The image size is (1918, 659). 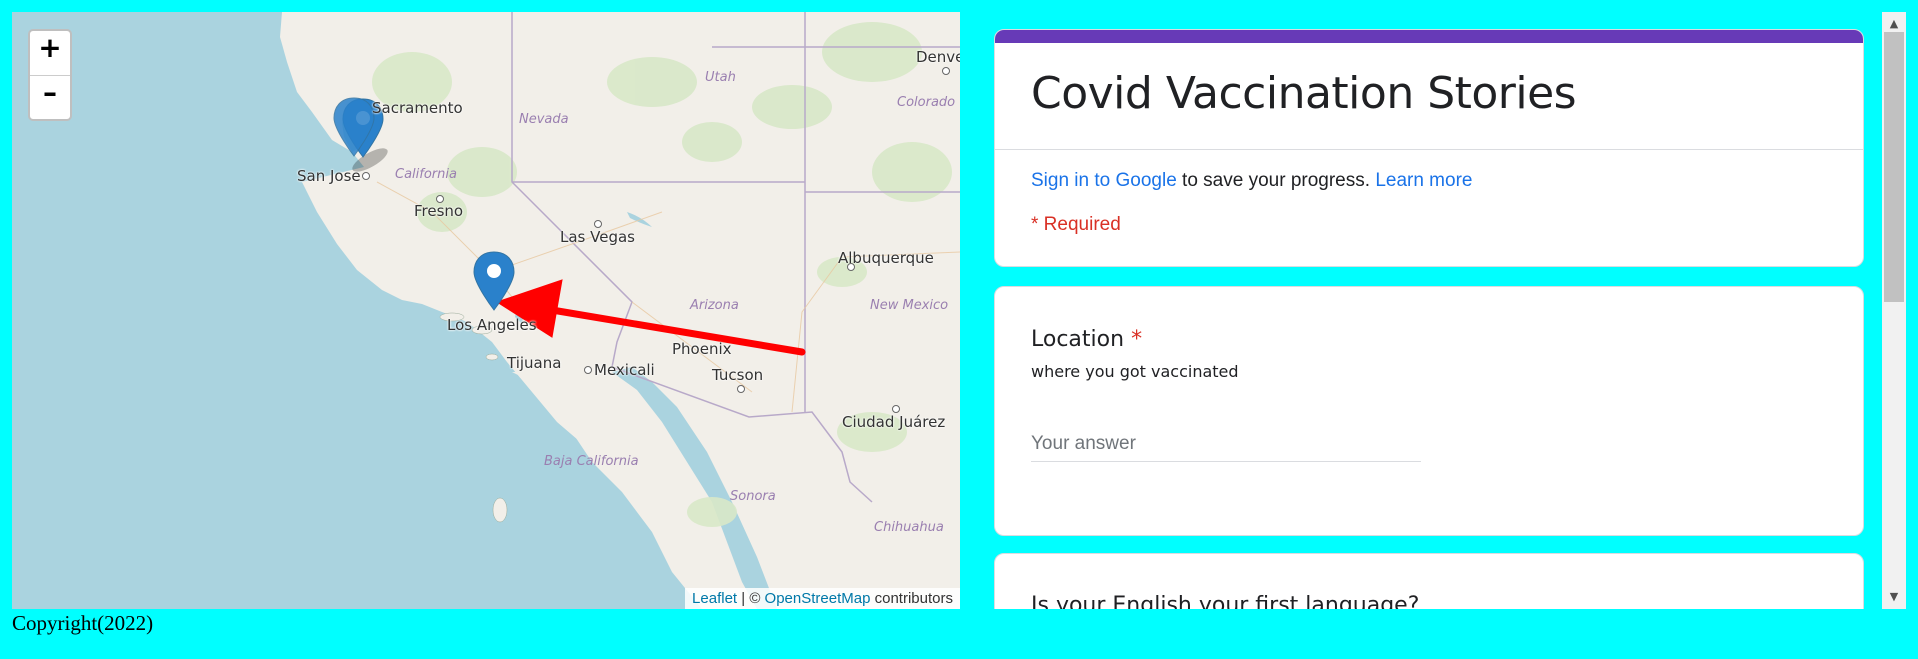 I want to click on region-label-colorado: Colorado, so click(x=926, y=102).